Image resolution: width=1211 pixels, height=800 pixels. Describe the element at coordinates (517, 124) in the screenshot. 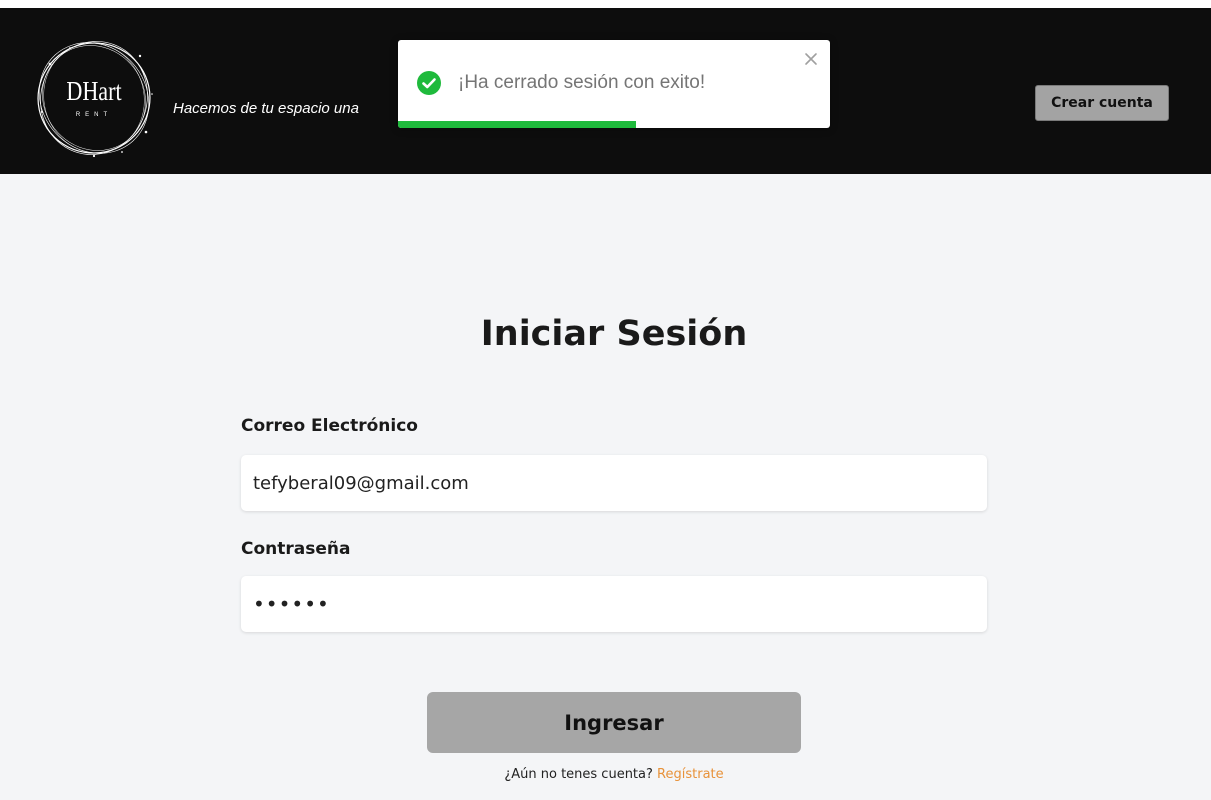

I see `toast-progress-bar` at that location.